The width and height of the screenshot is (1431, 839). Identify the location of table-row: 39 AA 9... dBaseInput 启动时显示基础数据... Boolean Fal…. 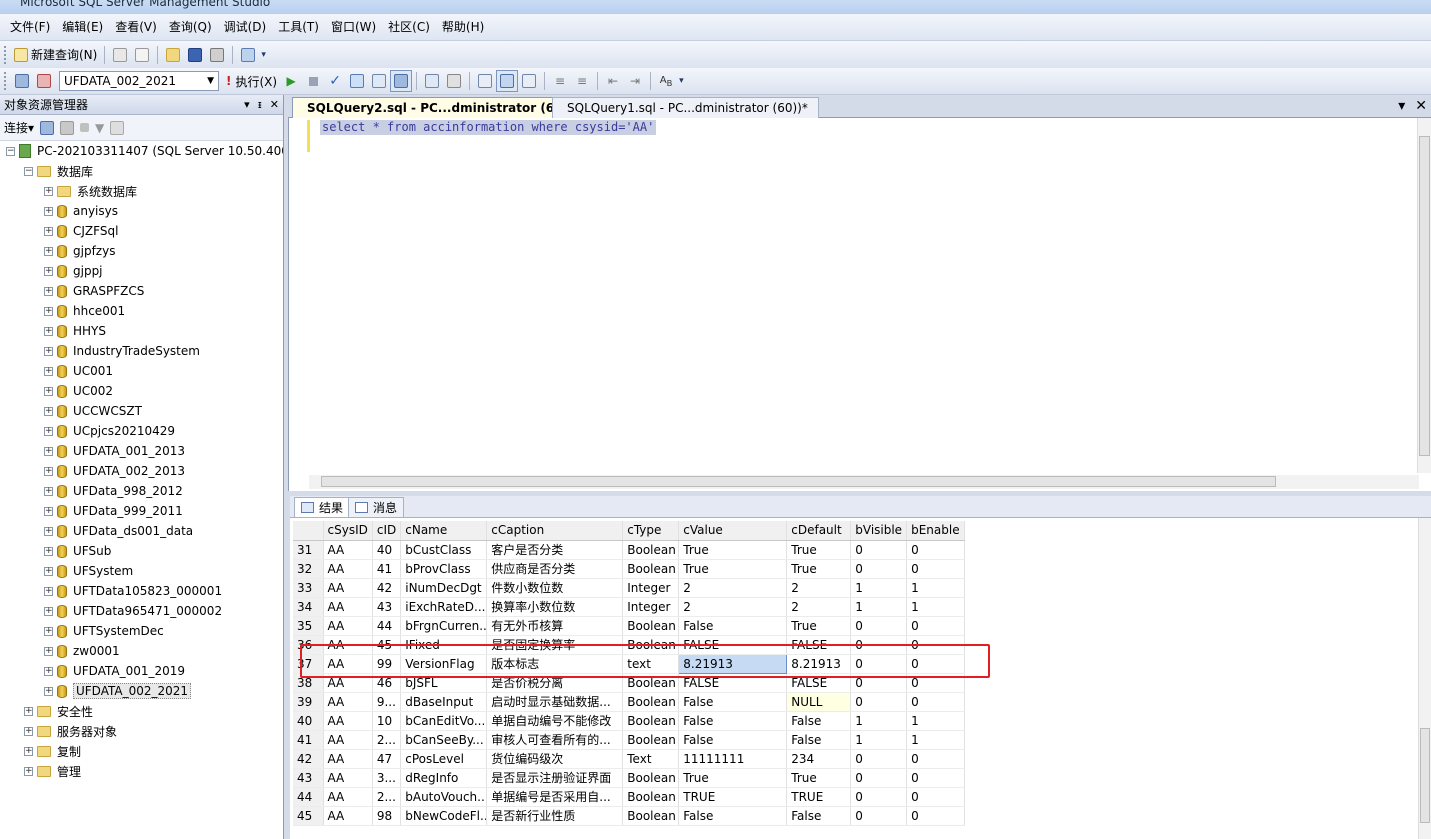
(629, 702).